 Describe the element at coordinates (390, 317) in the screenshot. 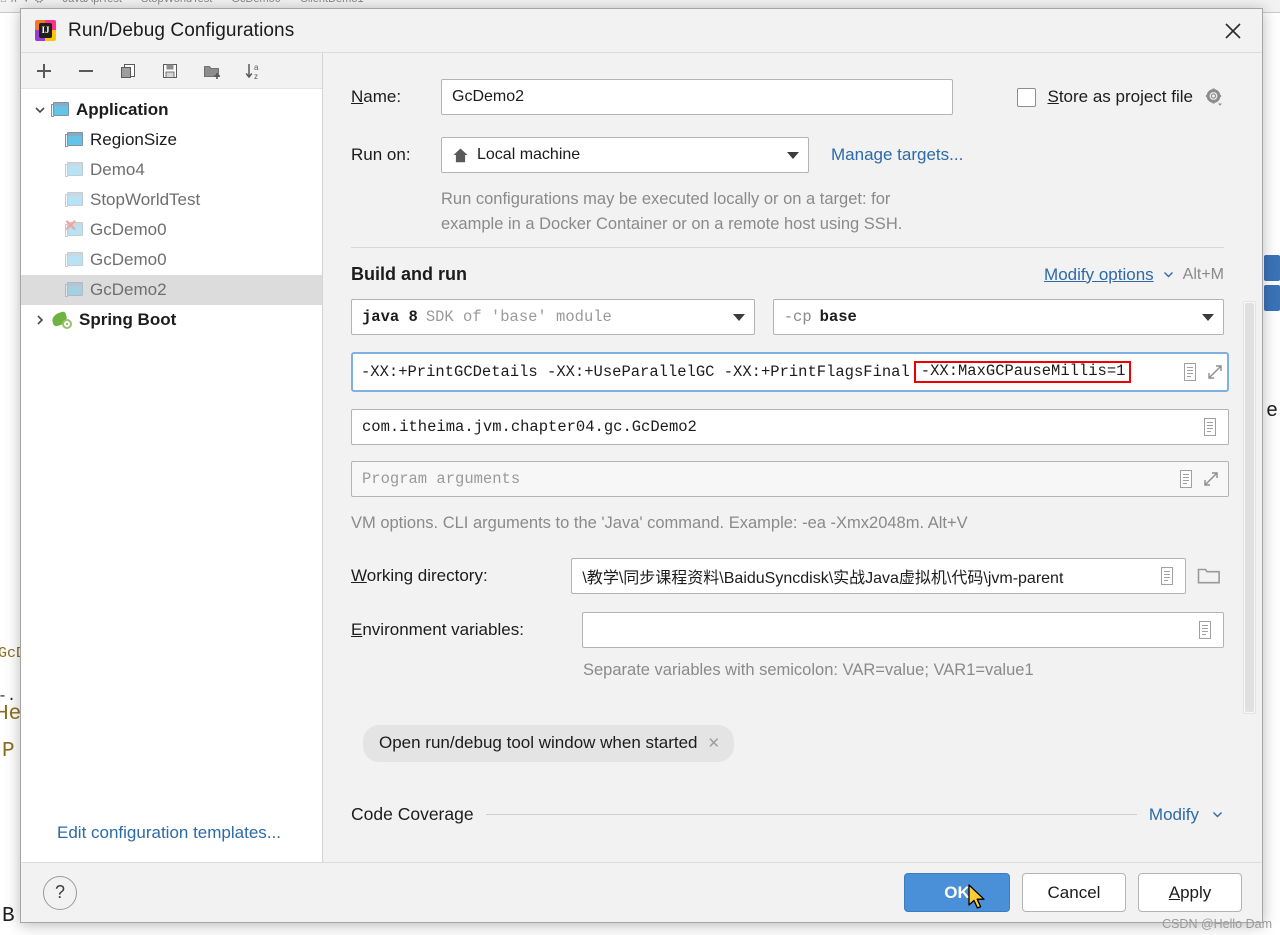

I see `jre-value: java 8` at that location.